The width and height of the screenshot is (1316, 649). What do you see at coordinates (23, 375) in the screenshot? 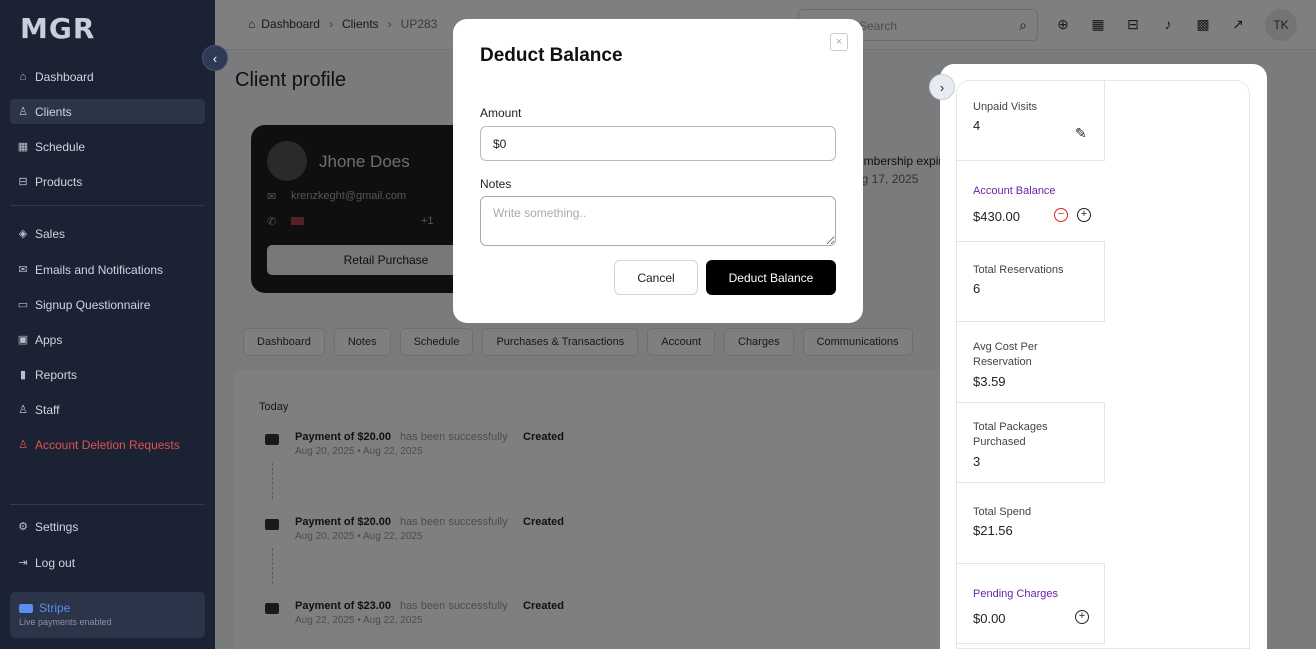
I see `chart-icon: ▮` at bounding box center [23, 375].